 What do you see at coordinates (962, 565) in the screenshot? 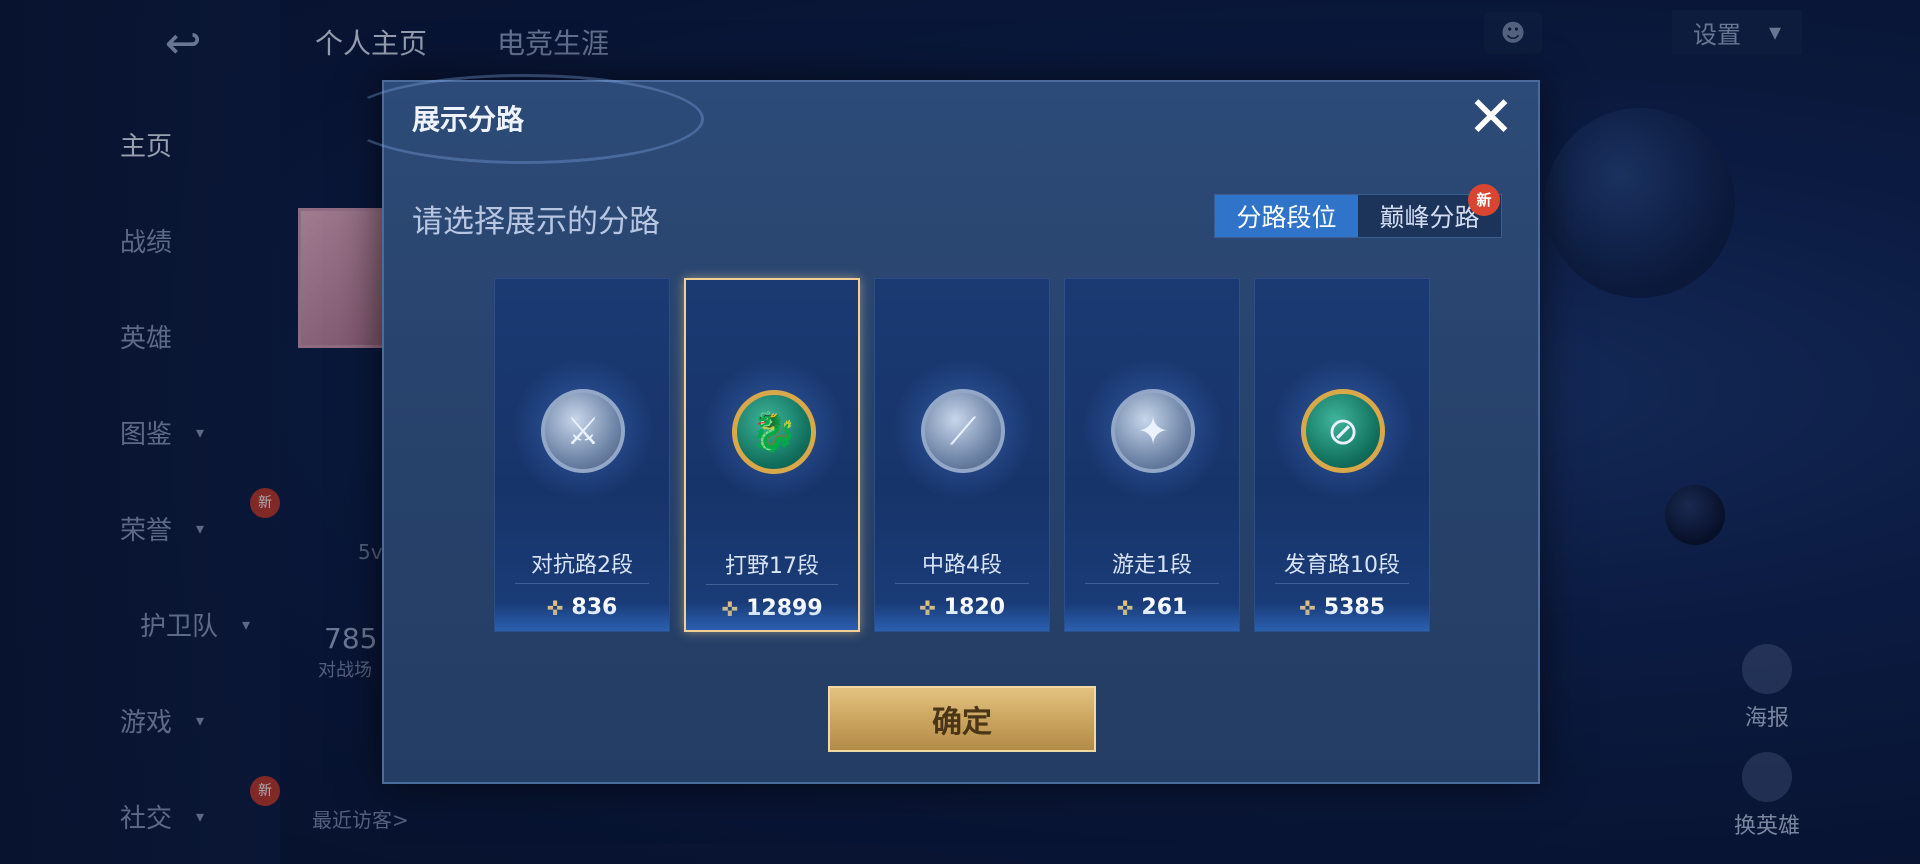
I see `lane-label: 中路4段` at bounding box center [962, 565].